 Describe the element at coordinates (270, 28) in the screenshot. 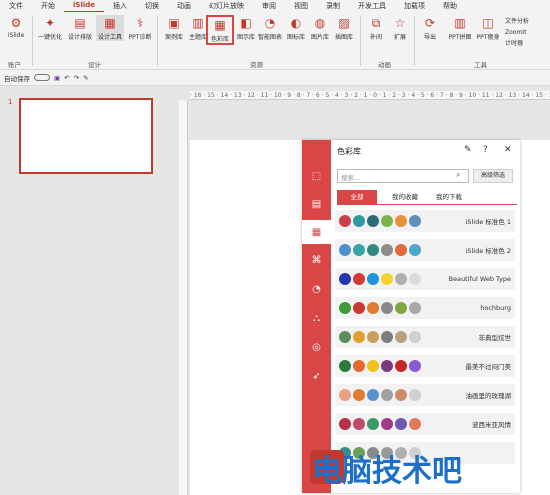

I see `smart-chart-button: ◔ 智能图表` at that location.